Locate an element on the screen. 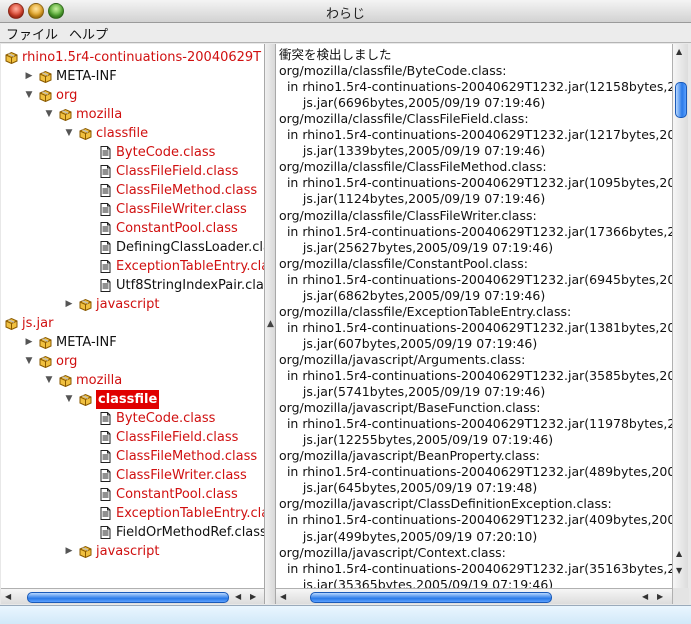 The image size is (691, 624). jar-icon is located at coordinates (11, 323).